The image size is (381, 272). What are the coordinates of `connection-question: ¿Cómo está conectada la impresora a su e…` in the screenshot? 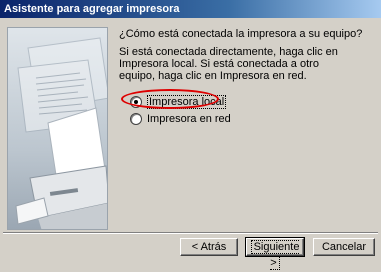 It's located at (241, 34).